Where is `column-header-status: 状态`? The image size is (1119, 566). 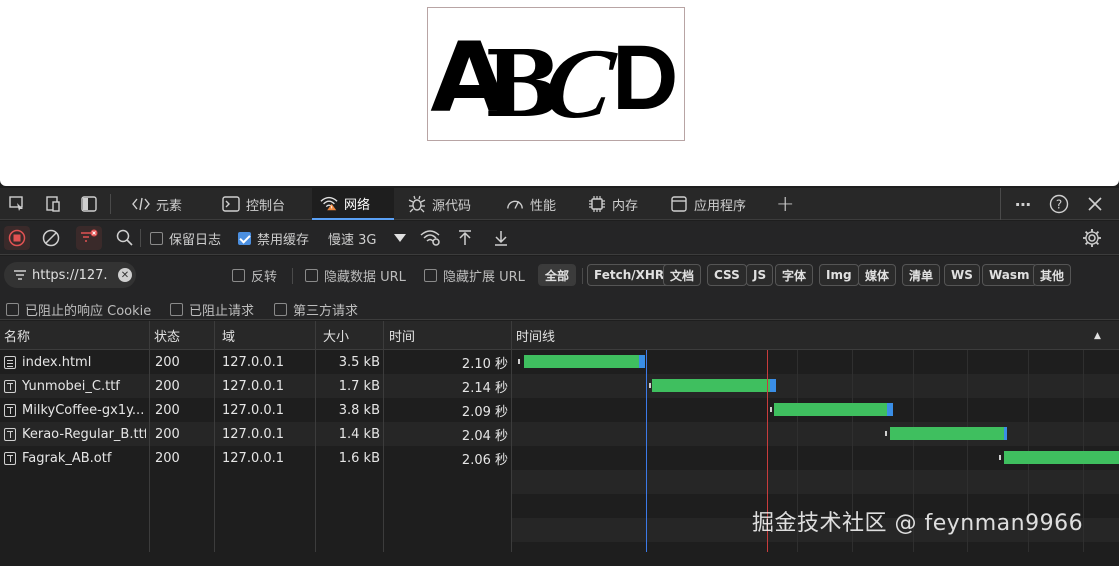
column-header-status: 状态 is located at coordinates (165, 335).